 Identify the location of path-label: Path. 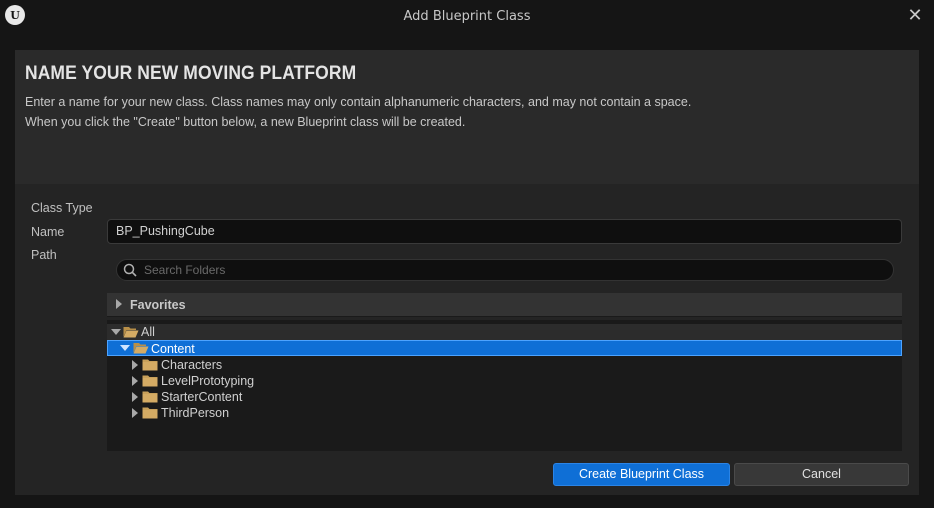
(44, 255).